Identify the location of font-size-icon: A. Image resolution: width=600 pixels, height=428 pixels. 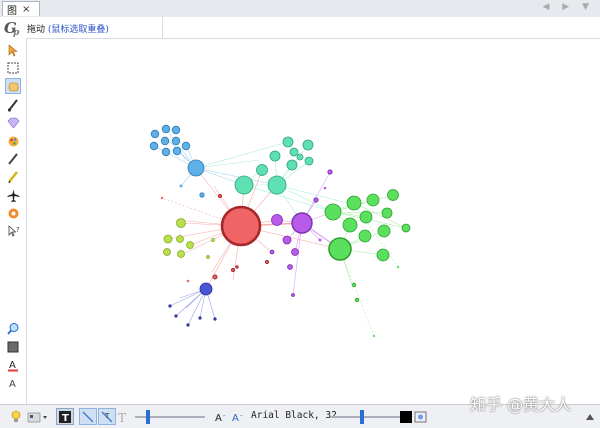
(13, 383).